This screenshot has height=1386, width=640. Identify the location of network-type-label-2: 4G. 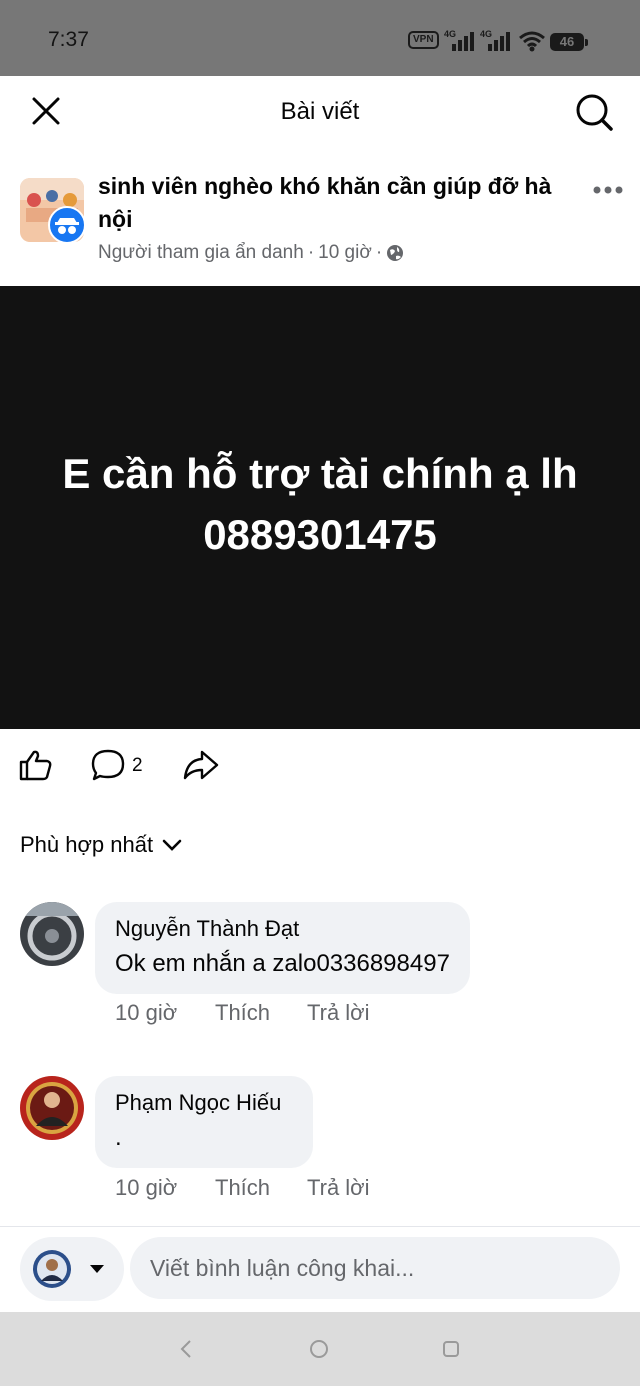
(486, 34).